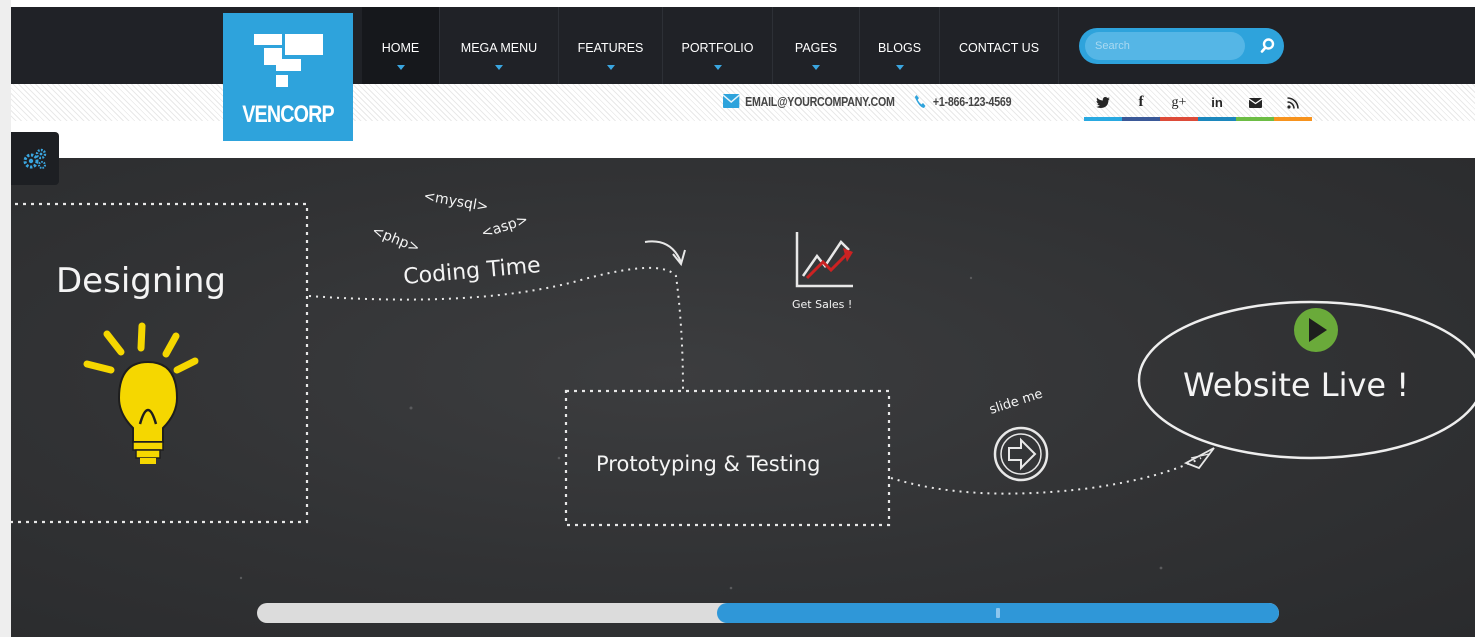  I want to click on slide-me-label: slide me, so click(1016, 402).